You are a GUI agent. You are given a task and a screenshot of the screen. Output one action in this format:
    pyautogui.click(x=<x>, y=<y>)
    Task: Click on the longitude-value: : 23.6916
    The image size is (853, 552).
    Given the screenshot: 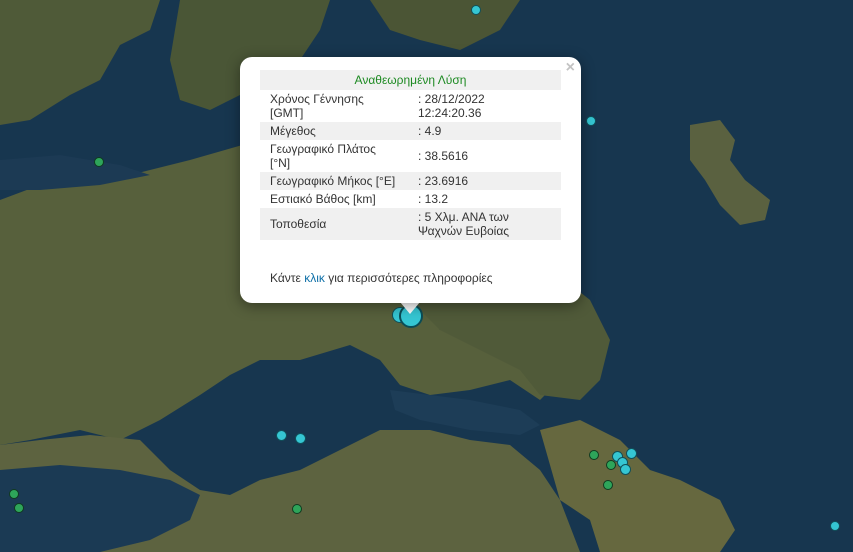 What is the action you would take?
    pyautogui.click(x=443, y=181)
    